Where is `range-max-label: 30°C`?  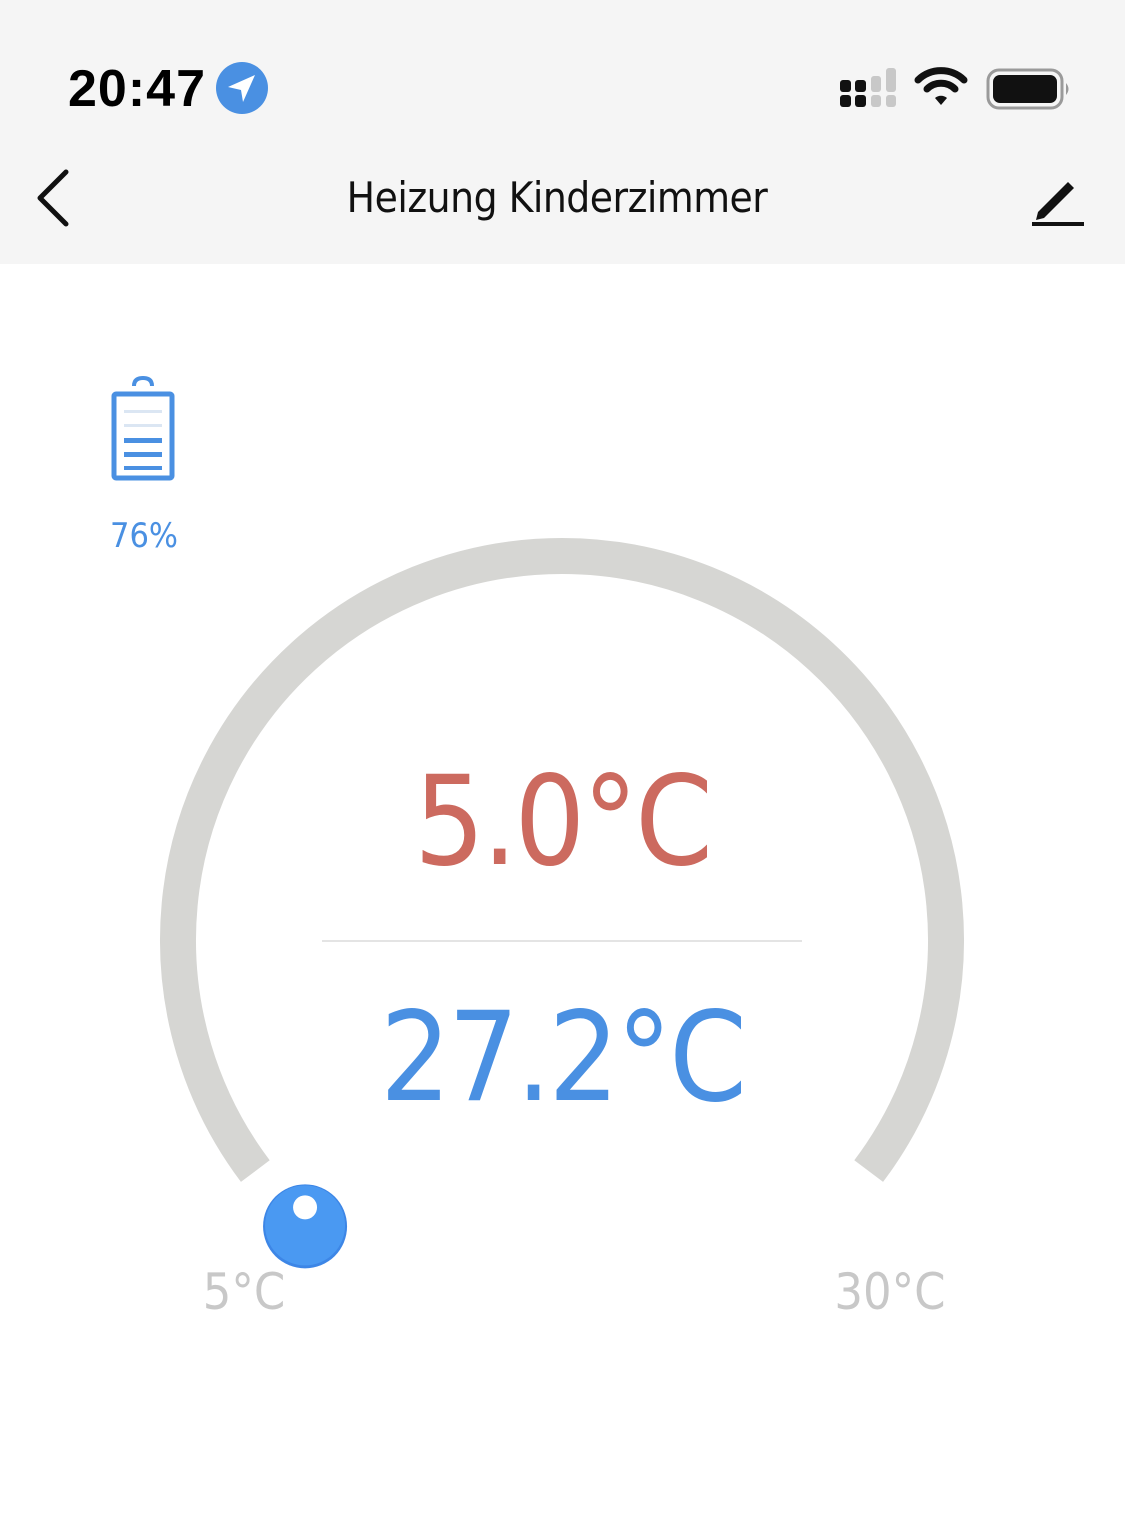 range-max-label: 30°C is located at coordinates (890, 1292).